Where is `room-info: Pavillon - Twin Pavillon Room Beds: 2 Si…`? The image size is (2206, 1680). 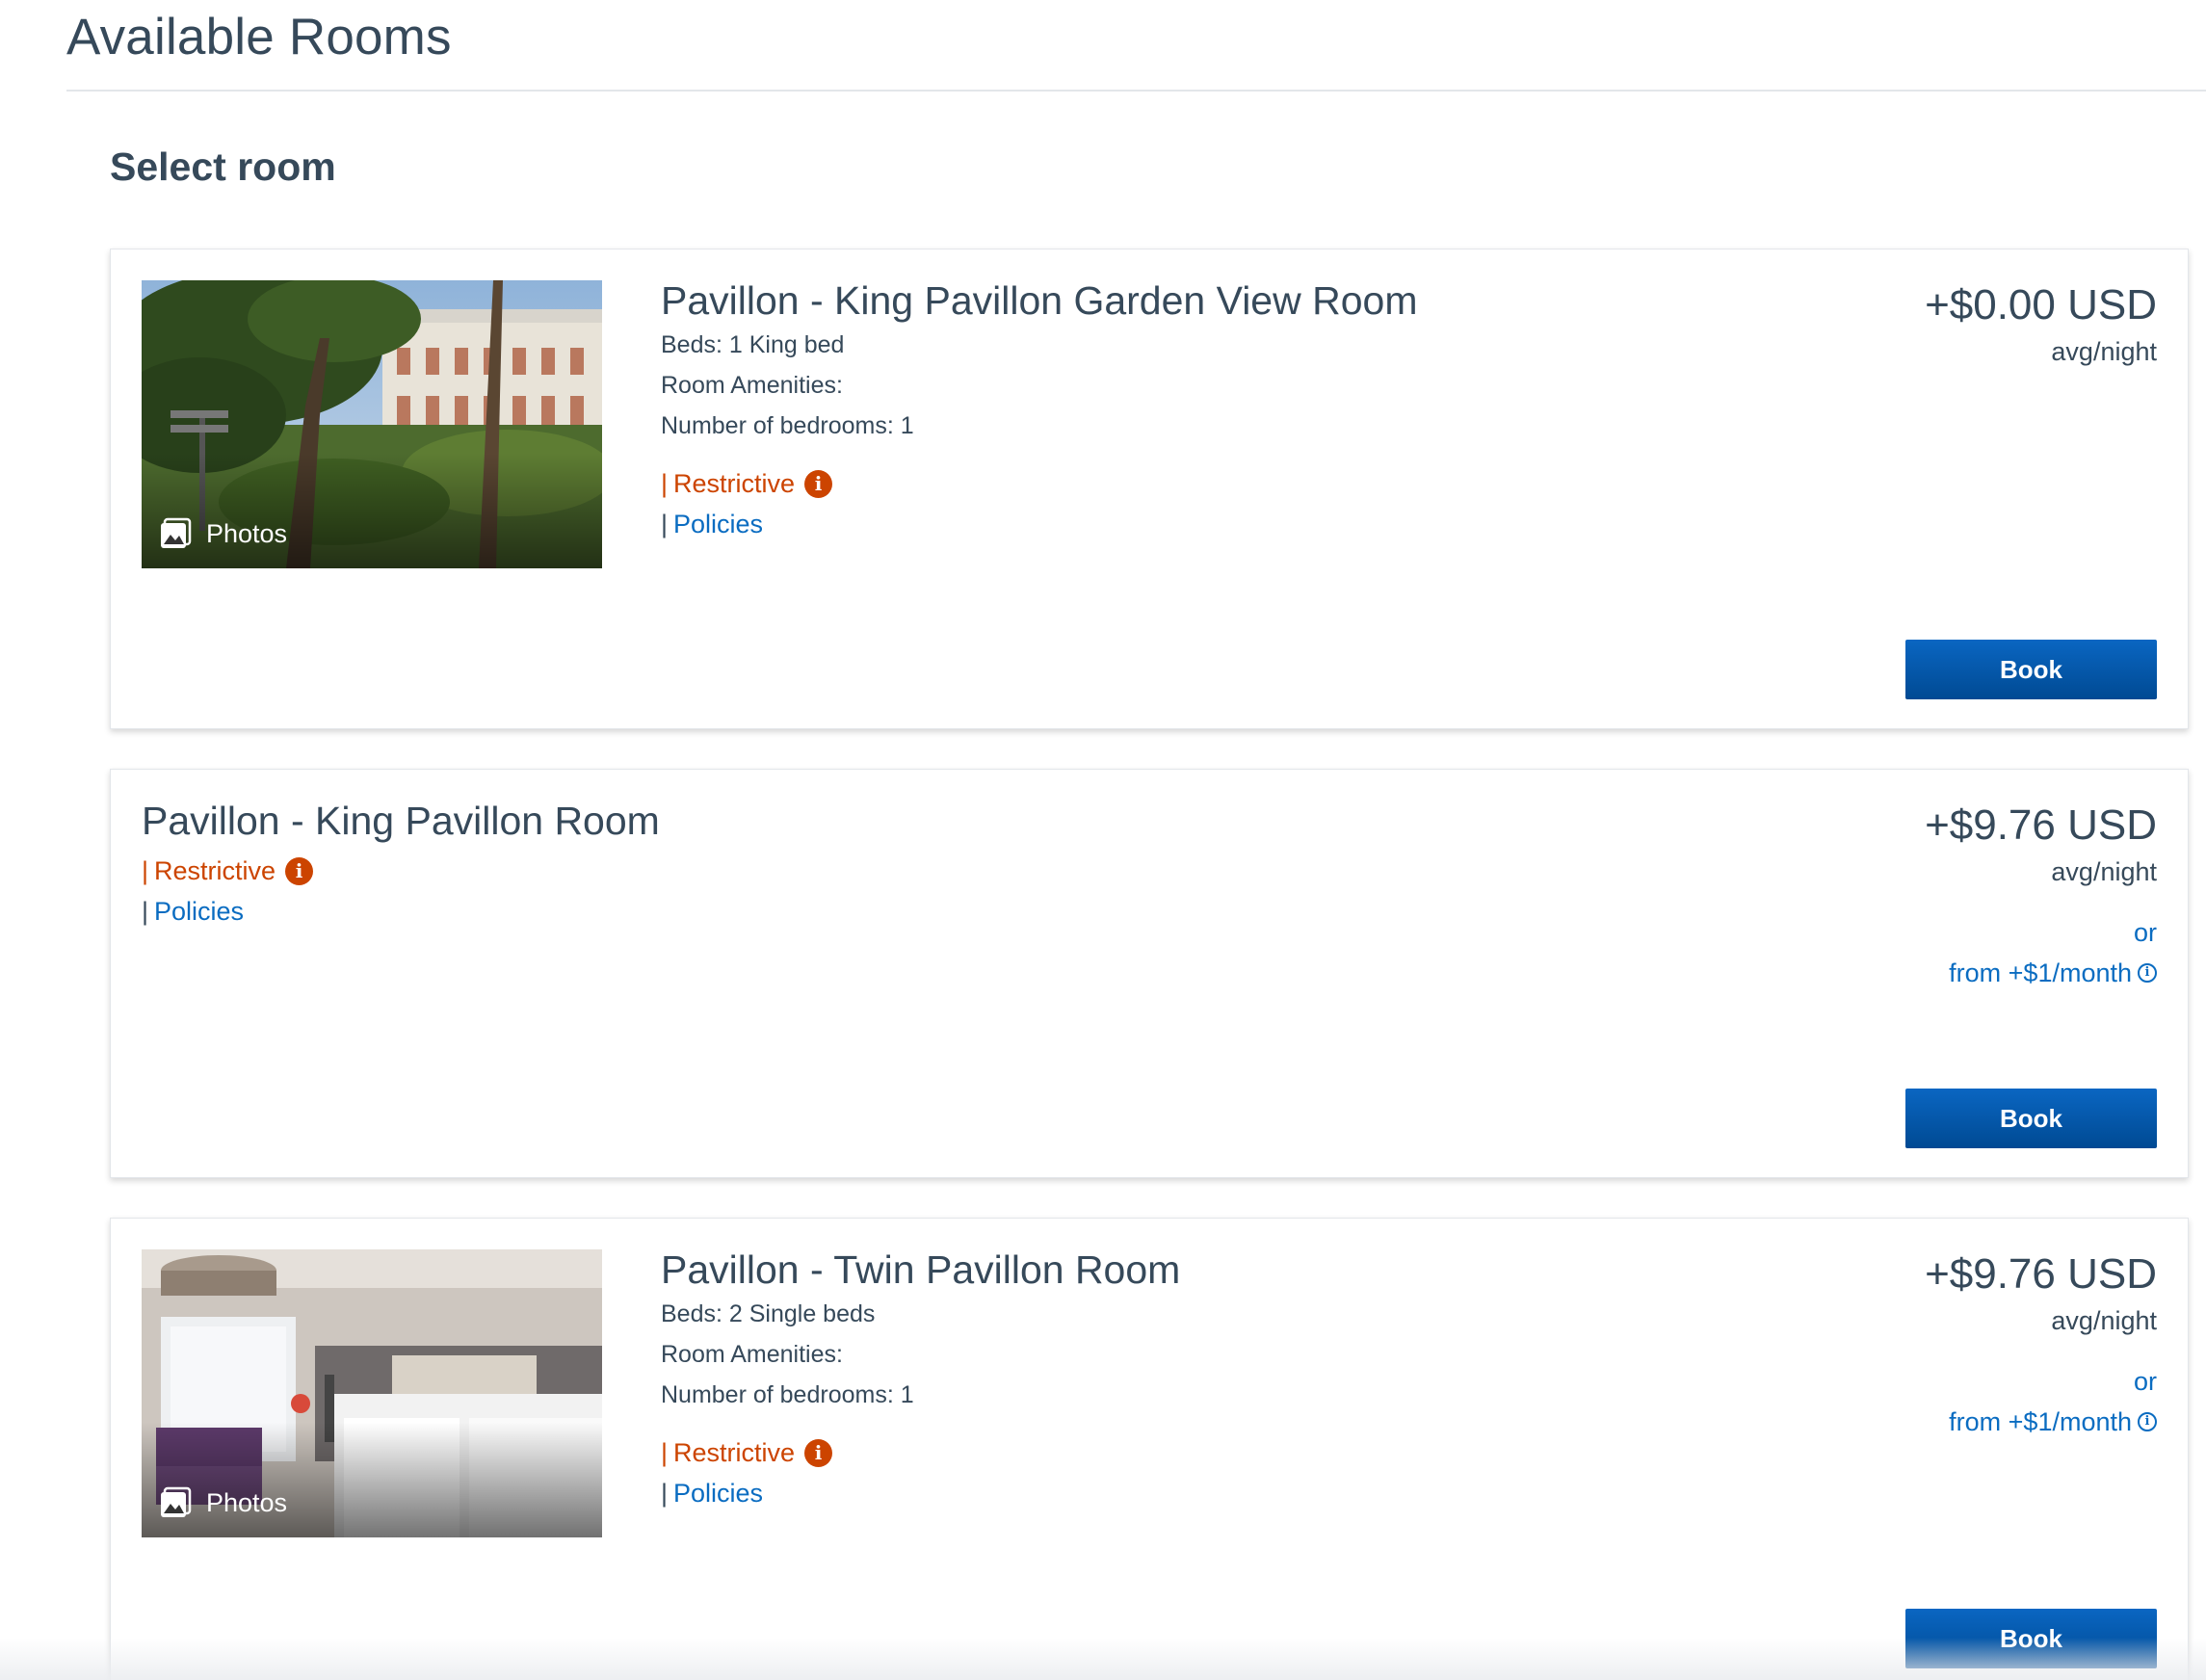 room-info: Pavillon - Twin Pavillon Room Beds: 2 Si… is located at coordinates (920, 1380).